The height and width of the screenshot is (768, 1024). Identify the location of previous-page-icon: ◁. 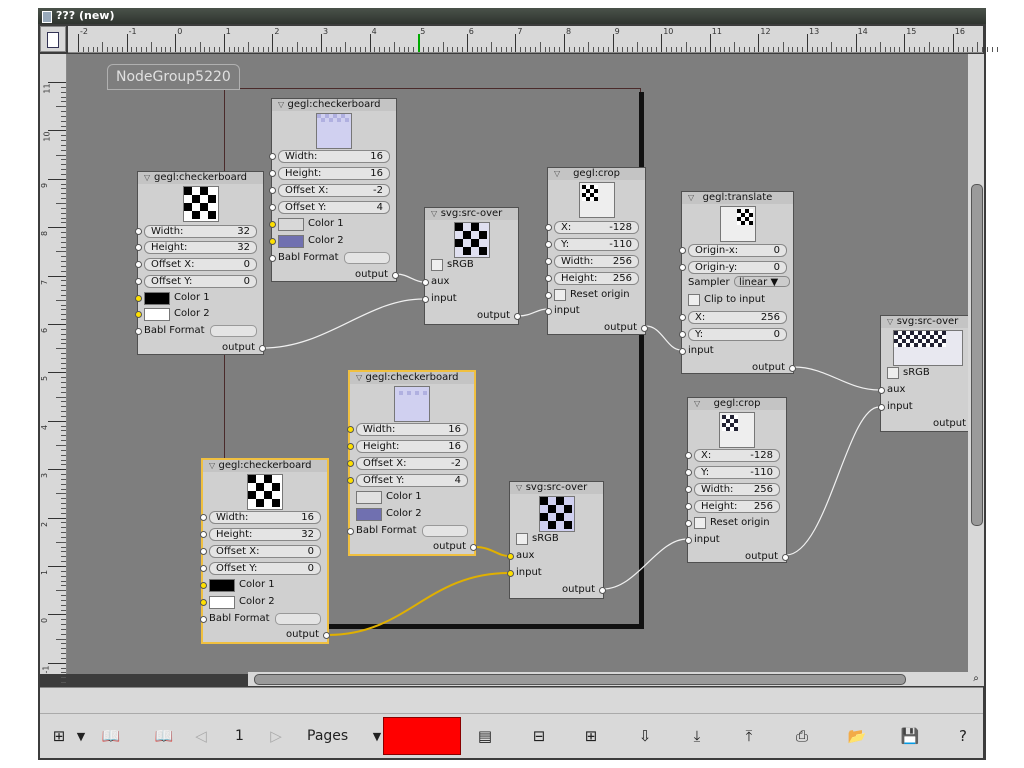
(201, 736).